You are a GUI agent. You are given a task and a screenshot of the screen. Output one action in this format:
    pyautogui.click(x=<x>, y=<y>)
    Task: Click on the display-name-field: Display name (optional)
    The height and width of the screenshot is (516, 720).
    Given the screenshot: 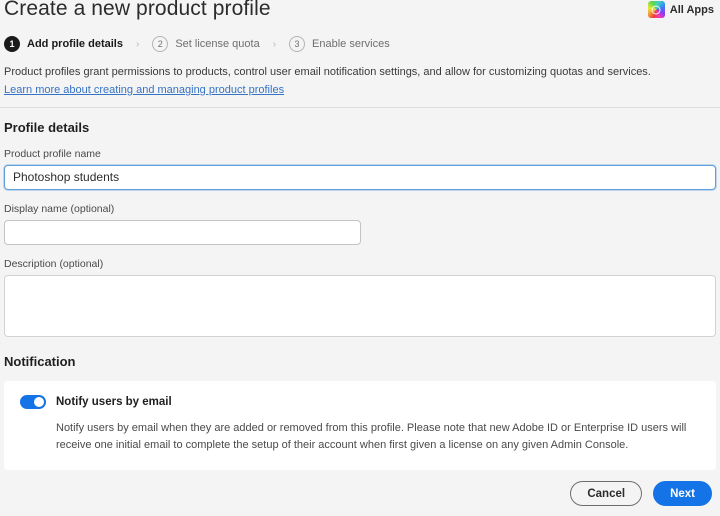 What is the action you would take?
    pyautogui.click(x=360, y=224)
    